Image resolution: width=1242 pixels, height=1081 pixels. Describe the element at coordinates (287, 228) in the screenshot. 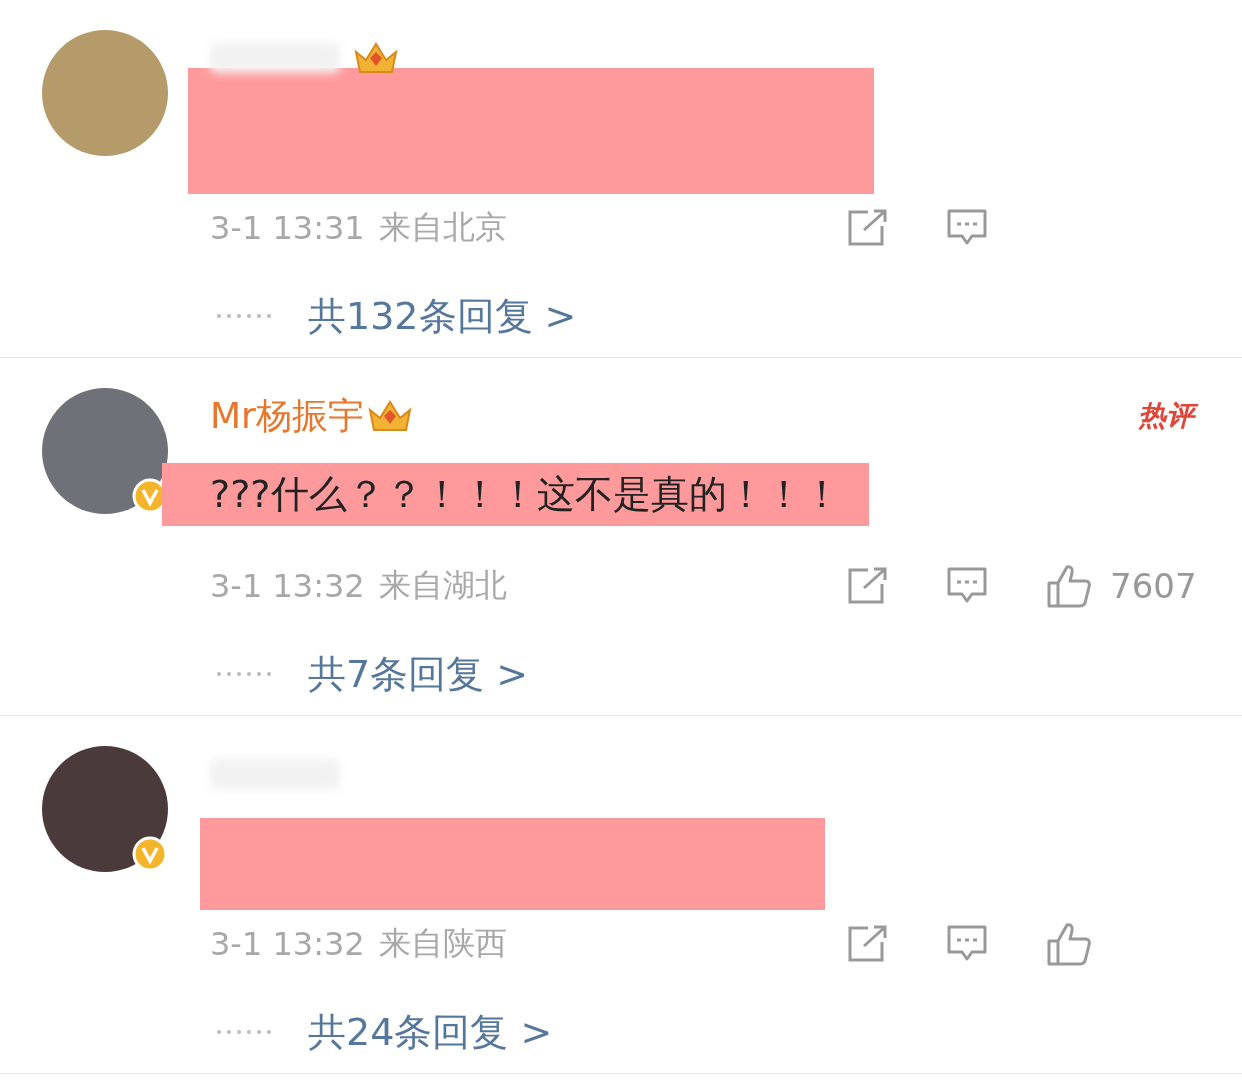

I see `comment-time: 3-1 13:31` at that location.